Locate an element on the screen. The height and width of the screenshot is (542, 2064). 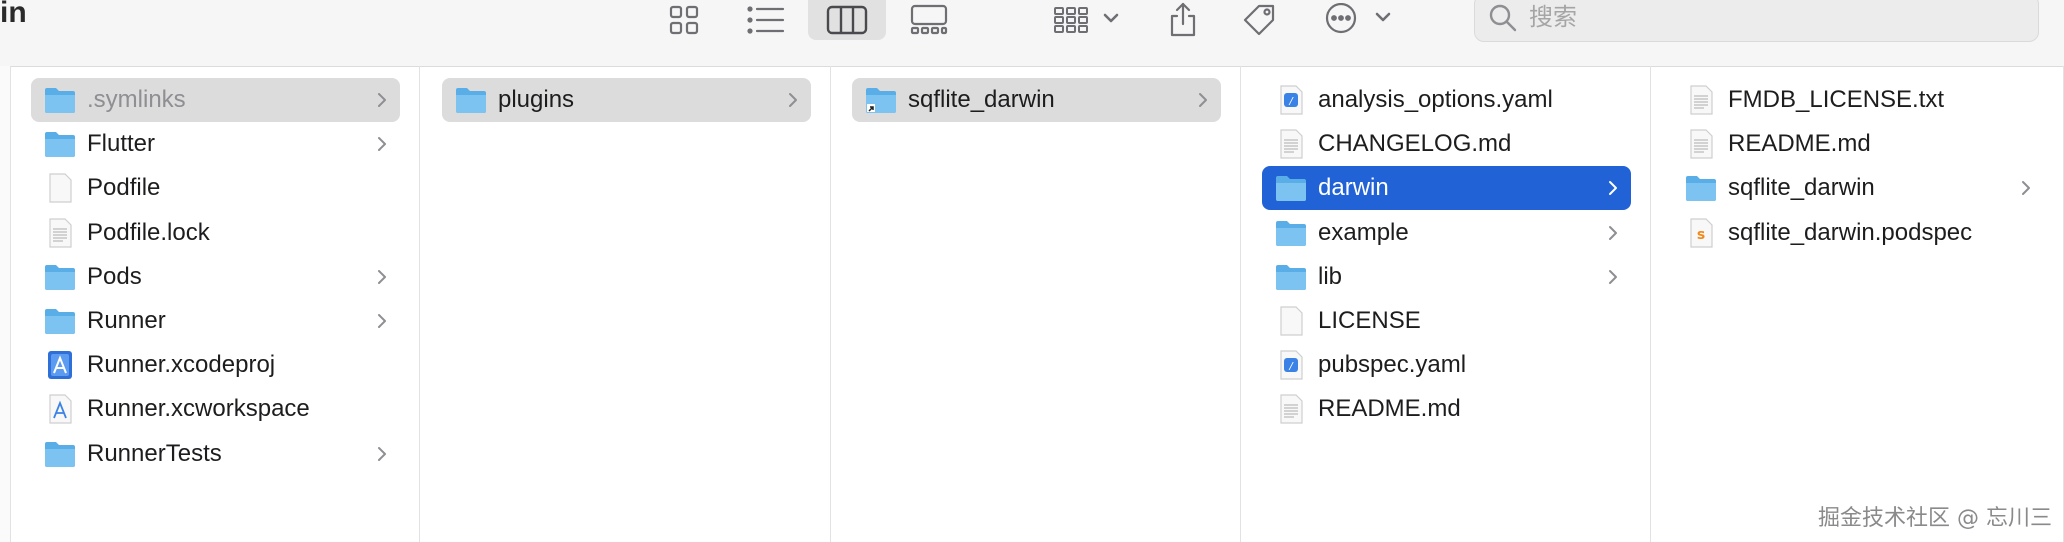
file-row: Runner.xcworkspace is located at coordinates (215, 409).